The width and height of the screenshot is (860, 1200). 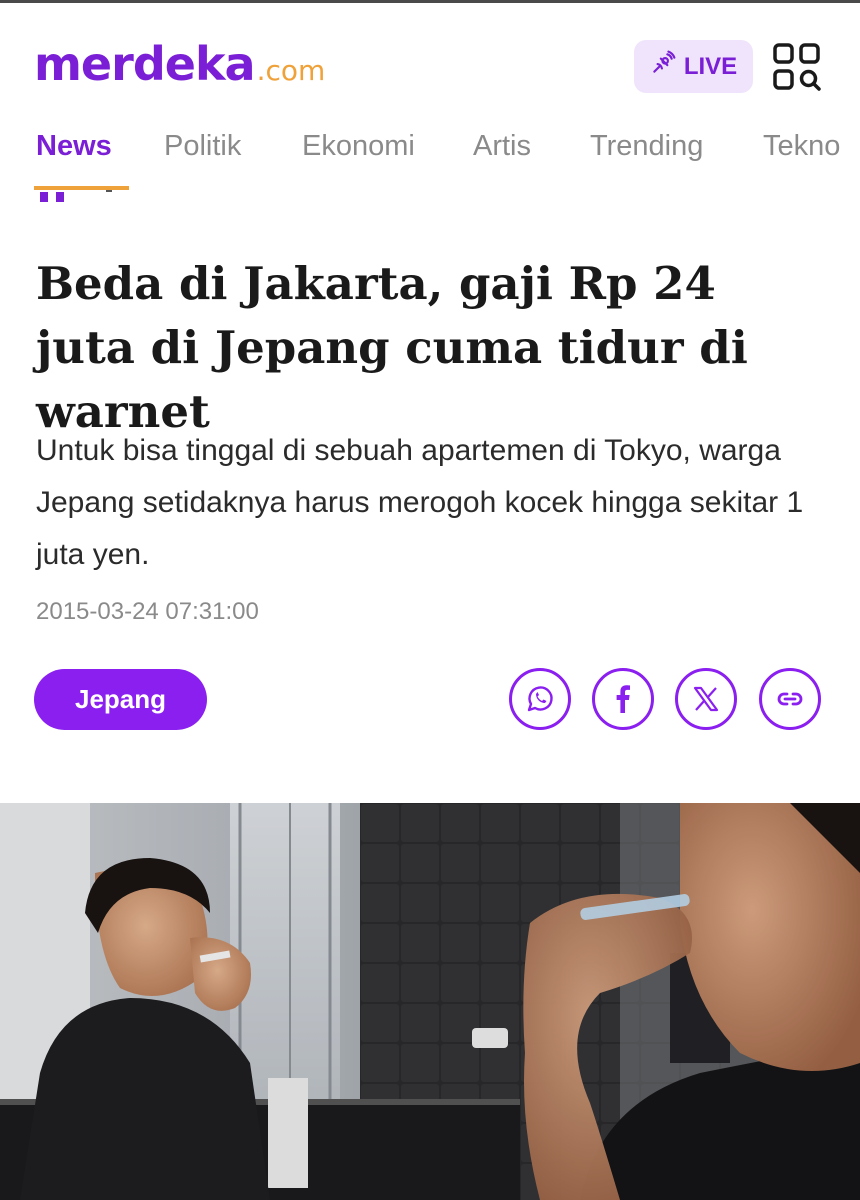 What do you see at coordinates (81, 188) in the screenshot?
I see `active-nav-indicator` at bounding box center [81, 188].